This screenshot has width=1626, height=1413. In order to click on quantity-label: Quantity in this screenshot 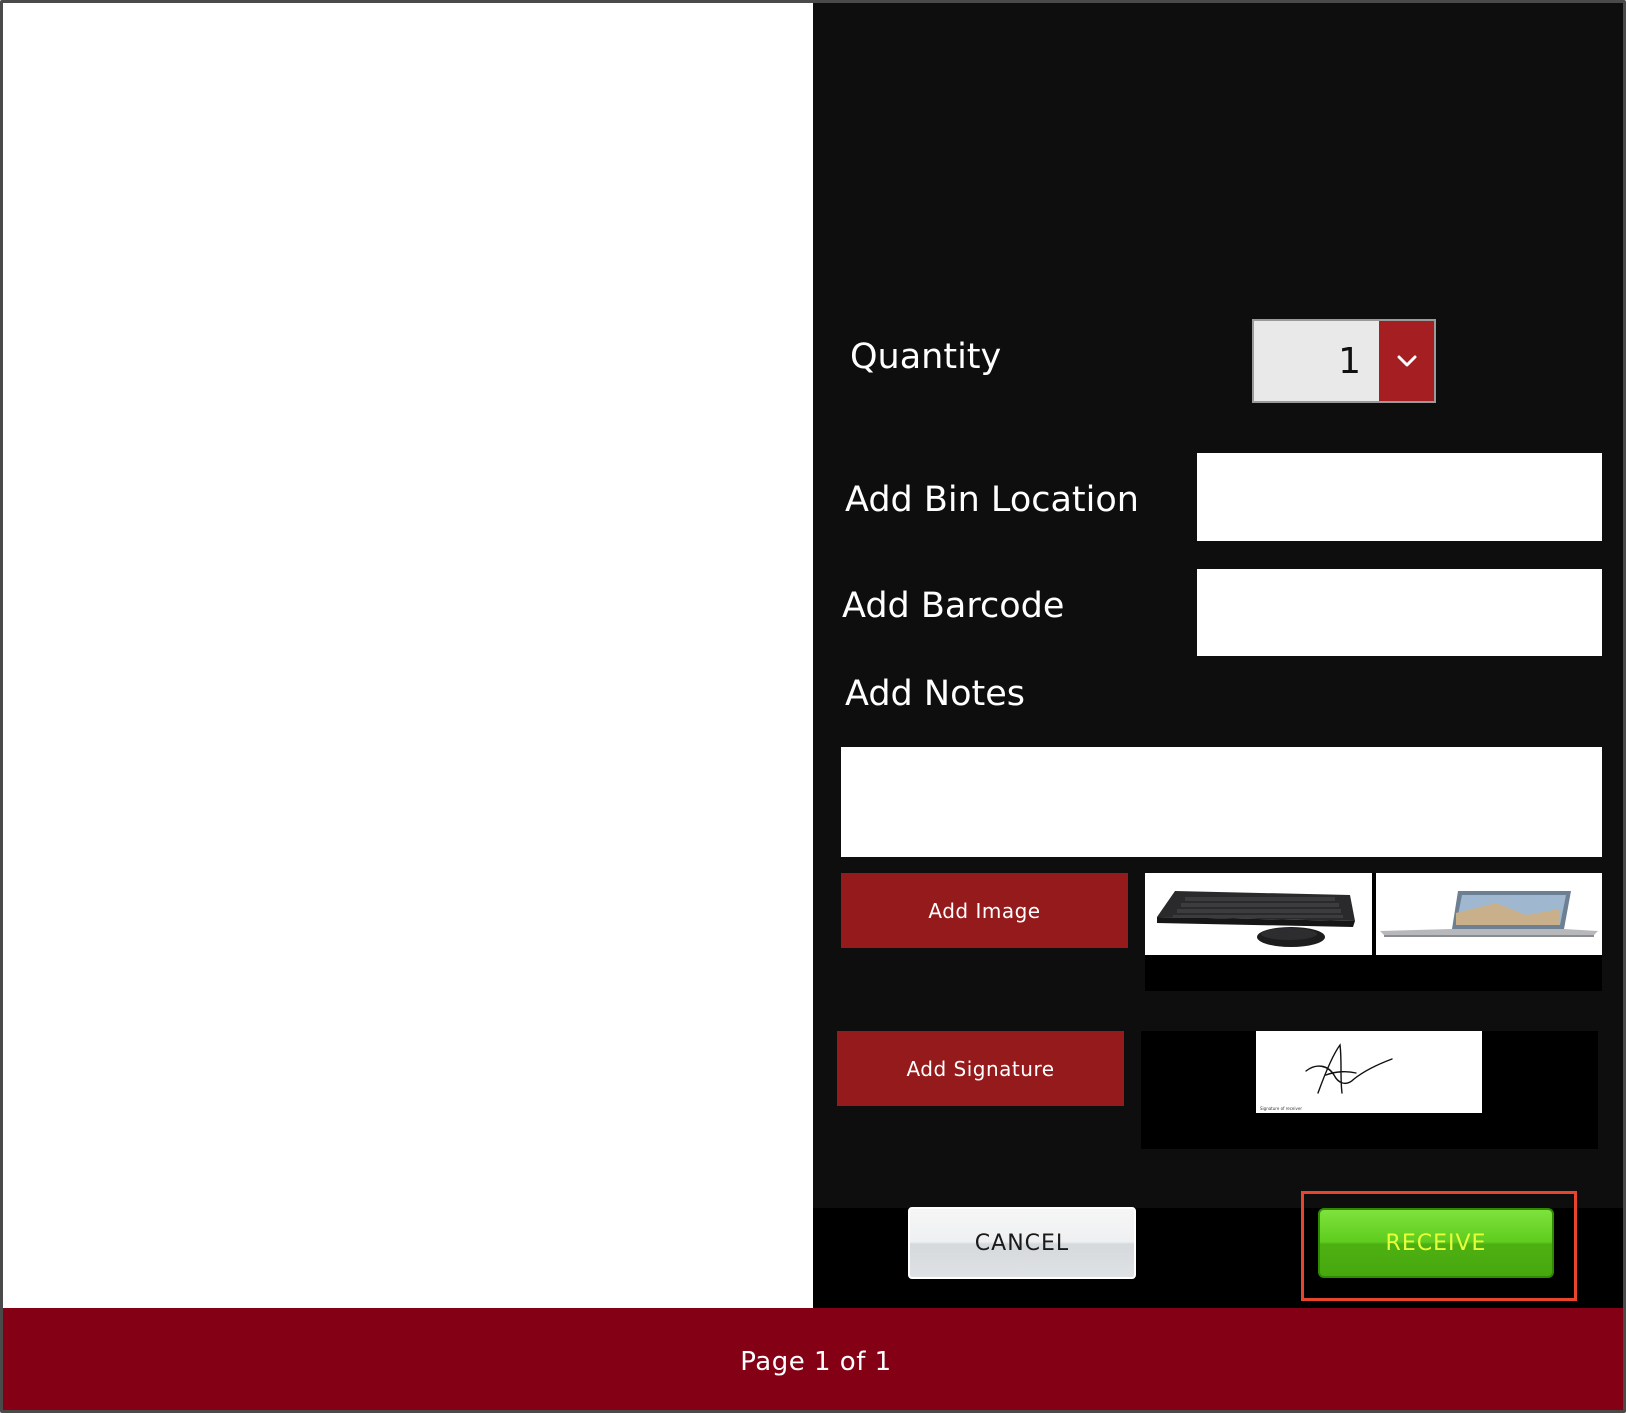, I will do `click(926, 357)`.